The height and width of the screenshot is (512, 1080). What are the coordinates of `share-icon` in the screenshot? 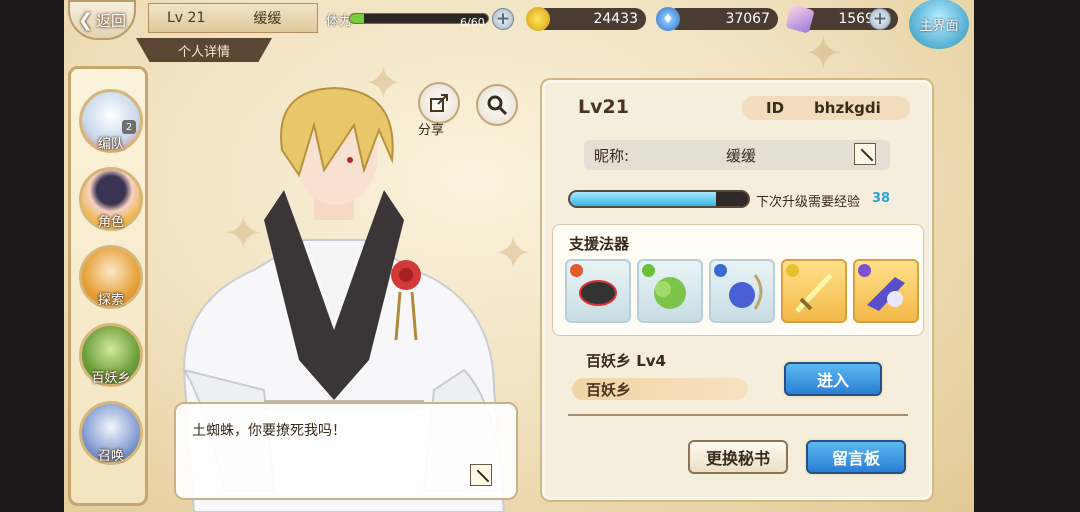 It's located at (439, 103).